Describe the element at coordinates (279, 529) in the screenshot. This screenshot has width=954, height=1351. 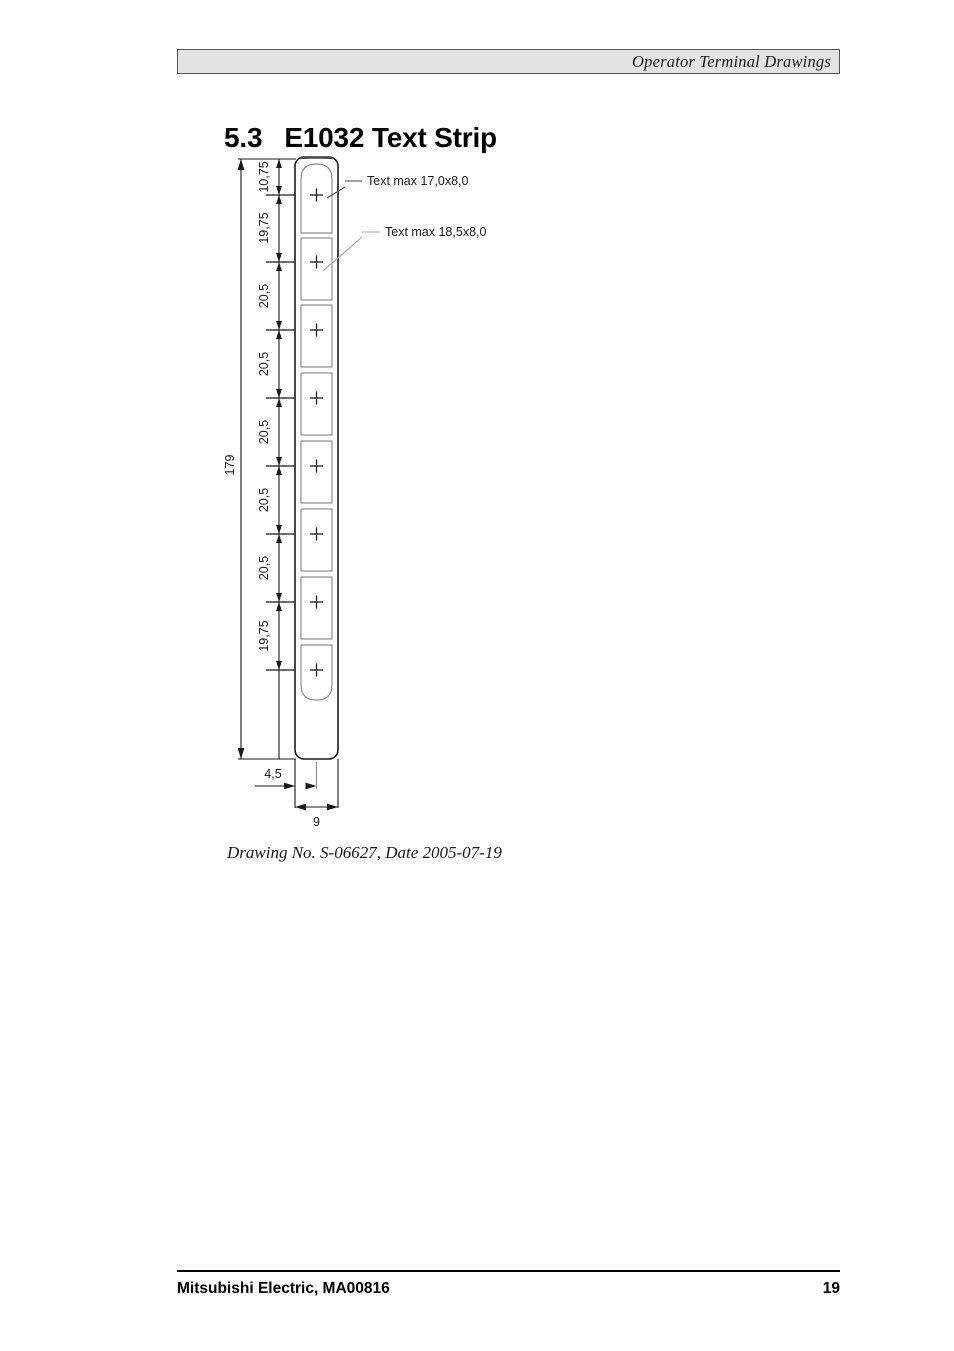
I see `chain-arrow-6a` at that location.